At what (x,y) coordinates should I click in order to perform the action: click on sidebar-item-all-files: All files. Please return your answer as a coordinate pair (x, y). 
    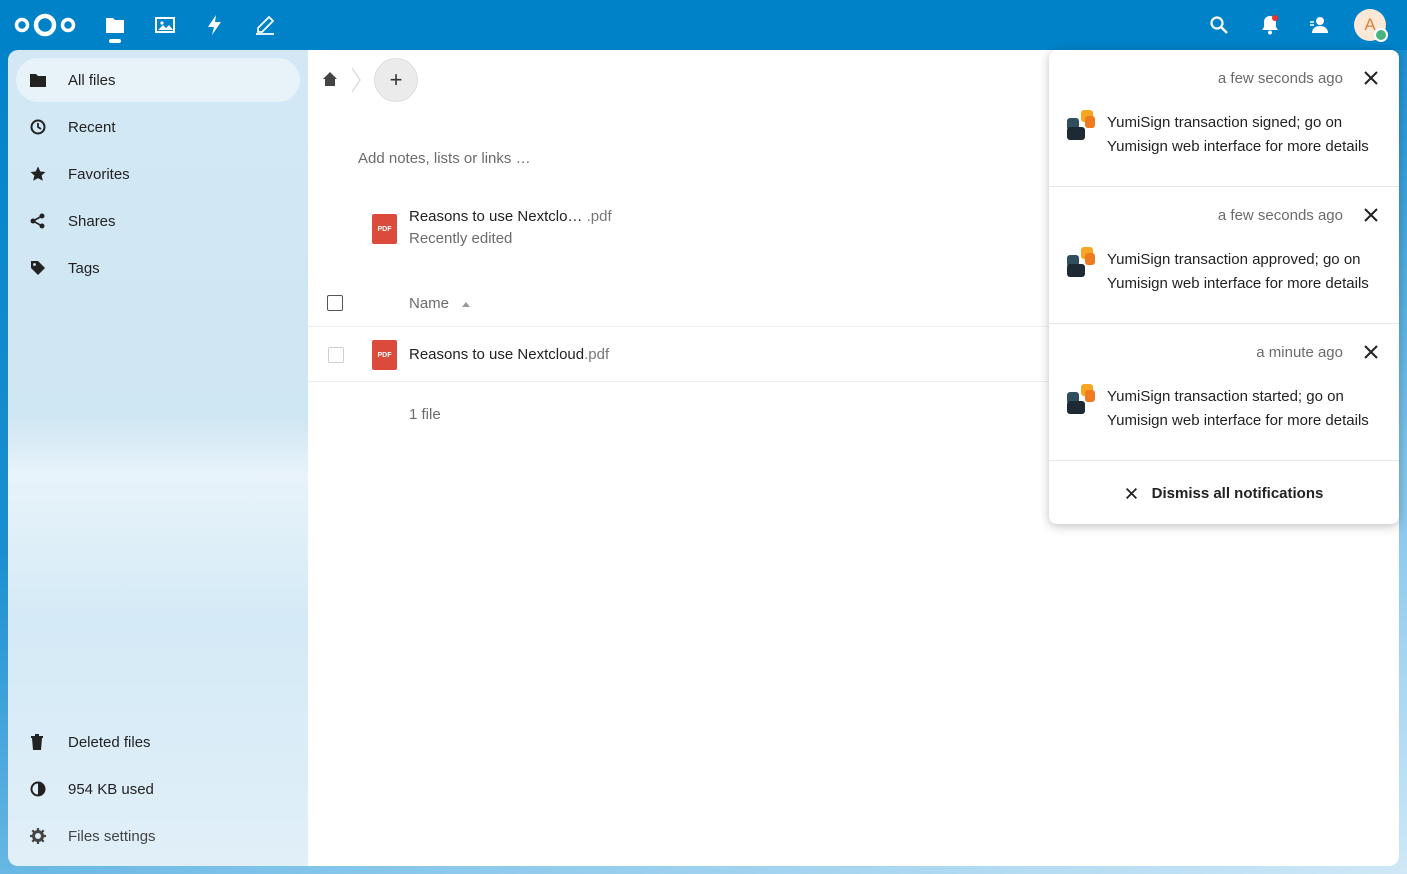
    Looking at the image, I should click on (158, 80).